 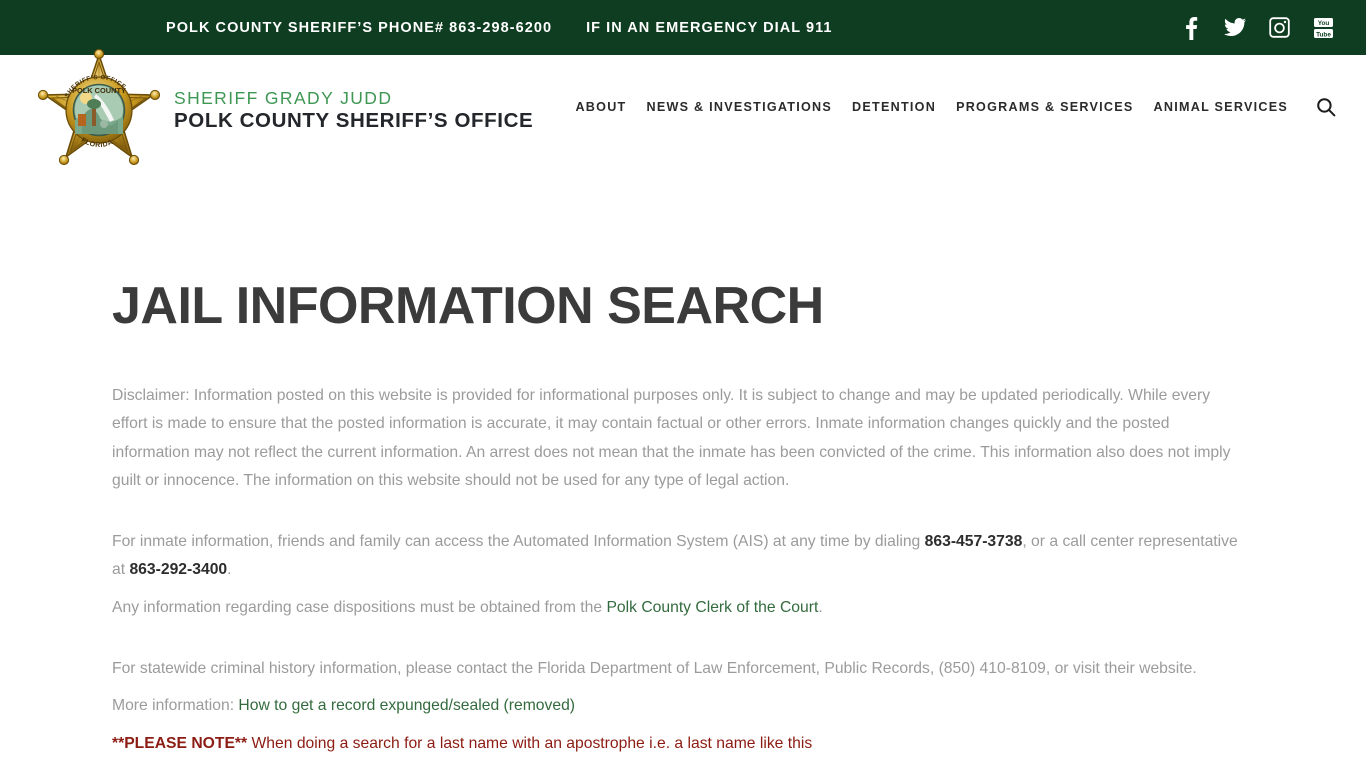 What do you see at coordinates (973, 542) in the screenshot?
I see `ais-phone-number: 863-457-3738` at bounding box center [973, 542].